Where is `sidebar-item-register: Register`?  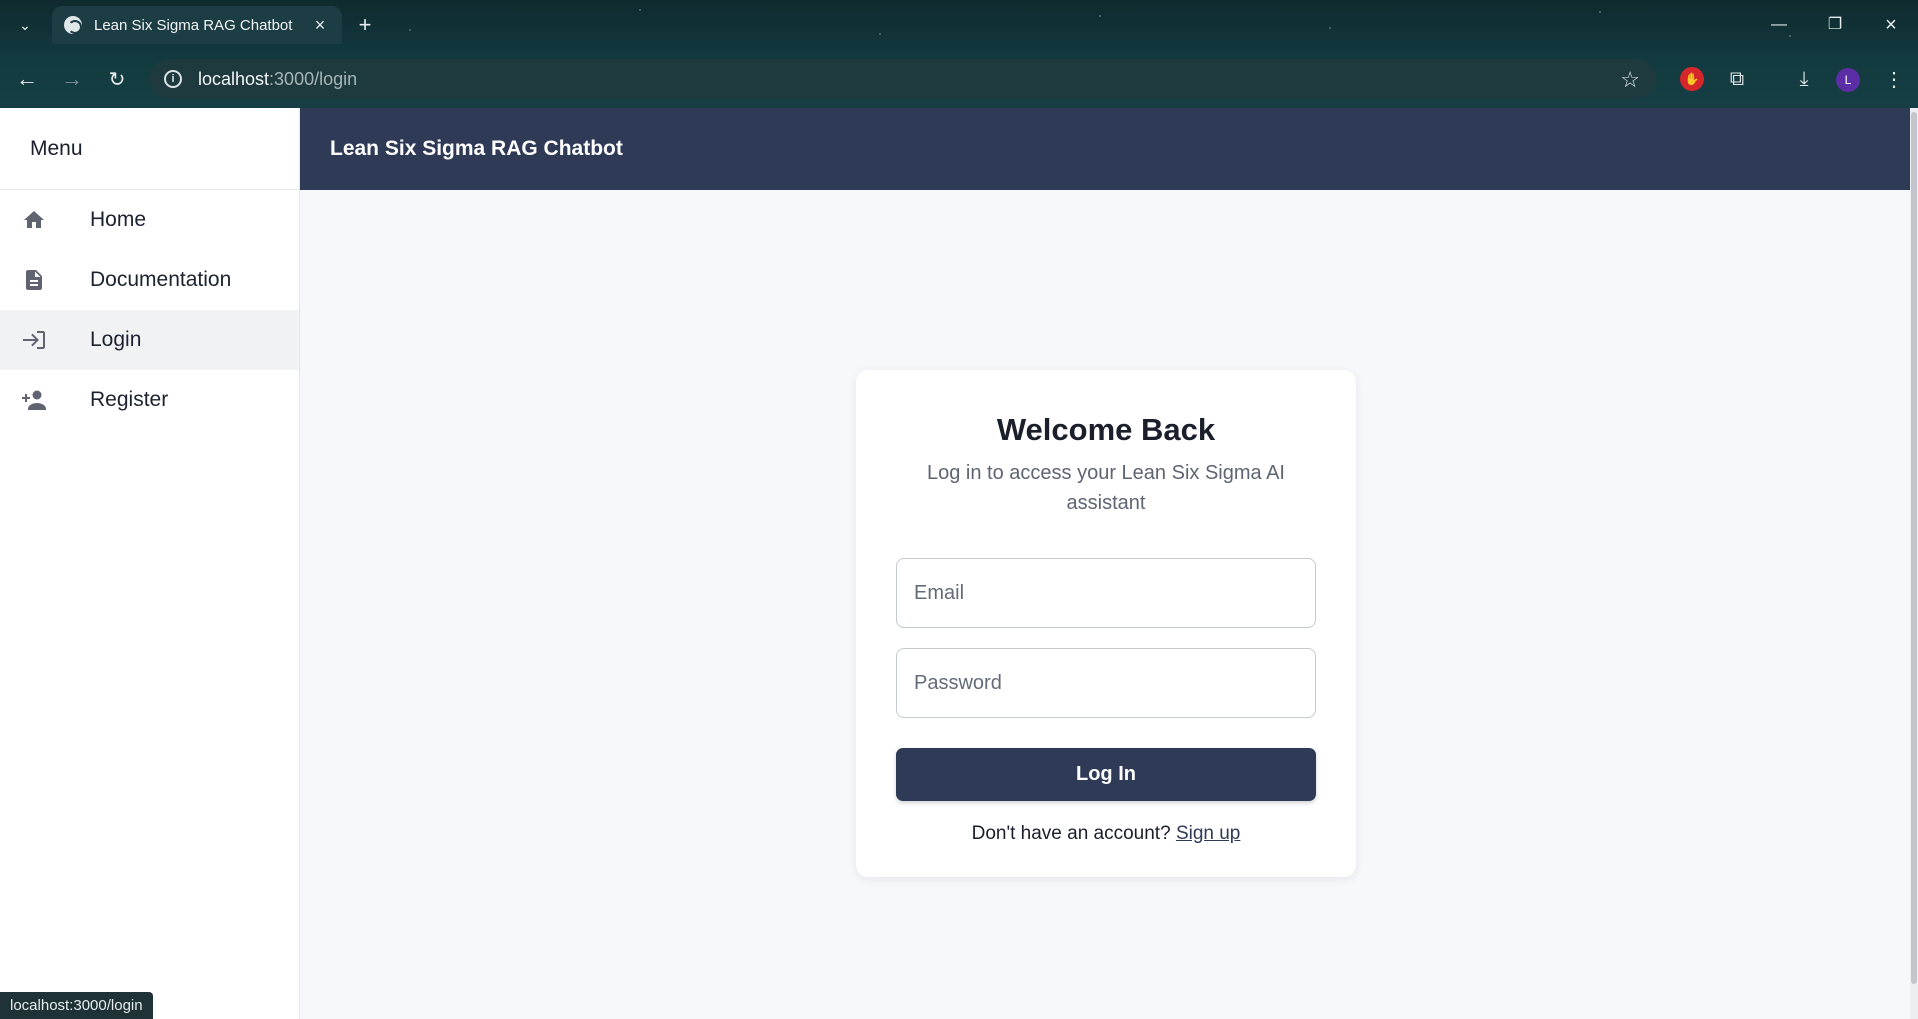
sidebar-item-register: Register is located at coordinates (149, 400).